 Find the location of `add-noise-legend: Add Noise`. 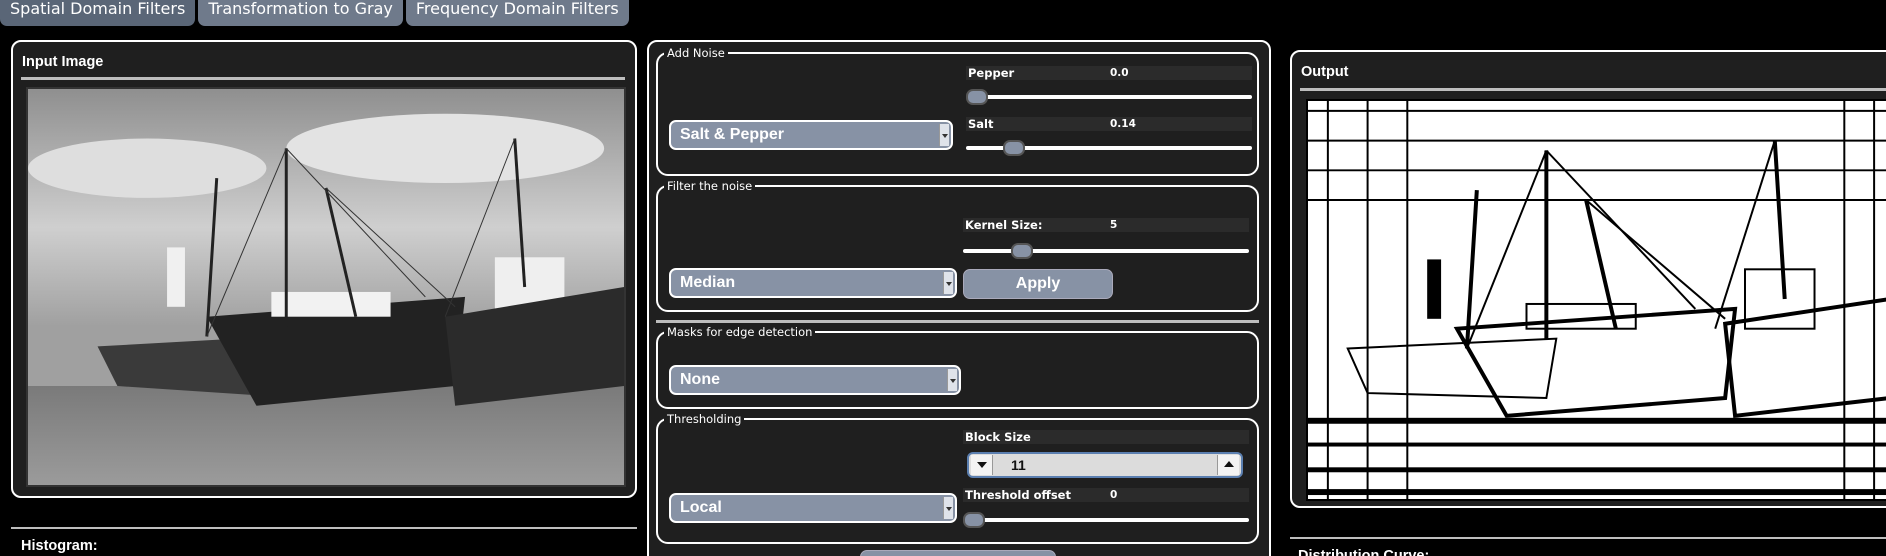

add-noise-legend: Add Noise is located at coordinates (696, 53).